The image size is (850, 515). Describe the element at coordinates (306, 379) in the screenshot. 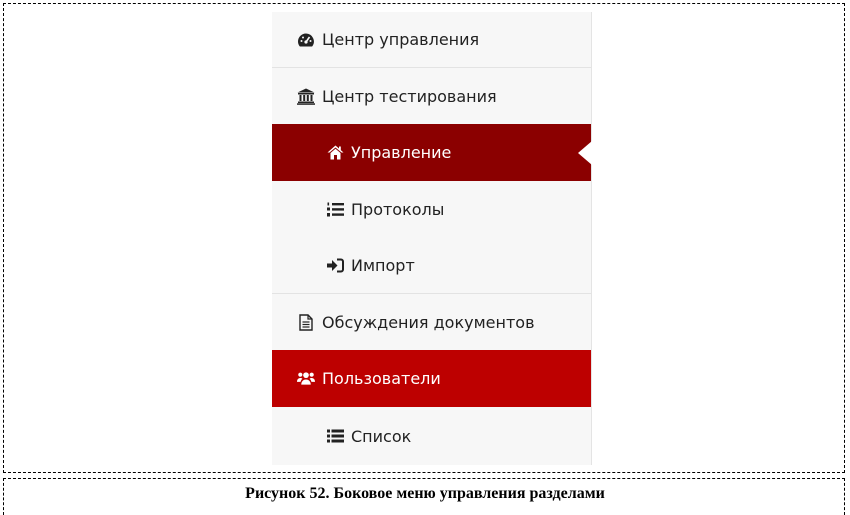

I see `users-icon` at that location.